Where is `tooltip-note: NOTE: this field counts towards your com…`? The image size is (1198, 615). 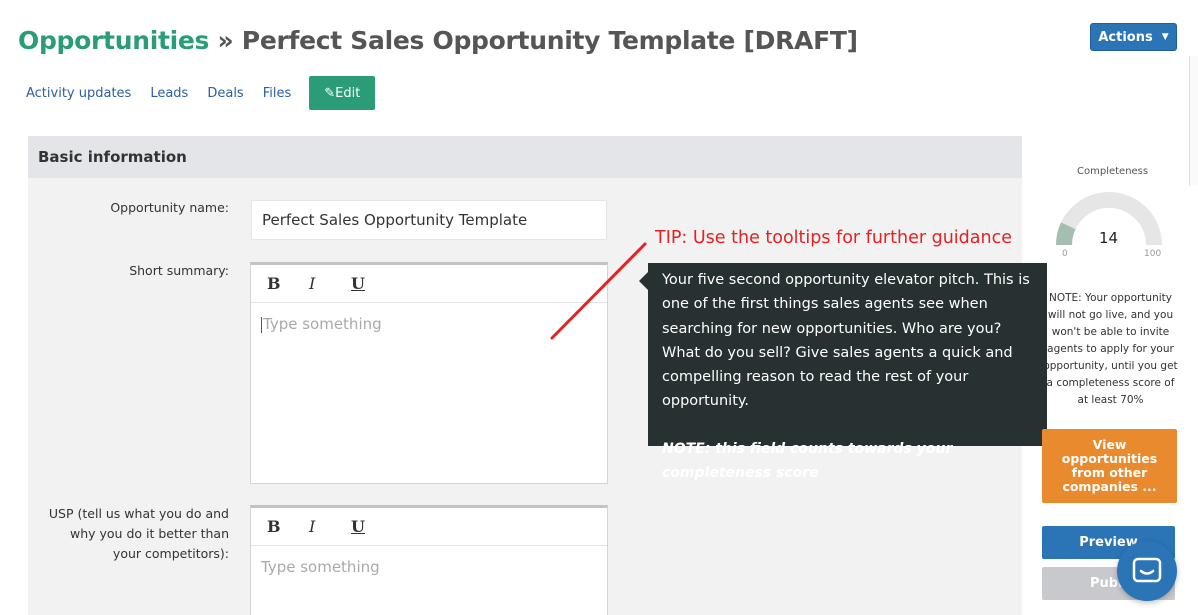 tooltip-note: NOTE: this field counts towards your com… is located at coordinates (807, 461).